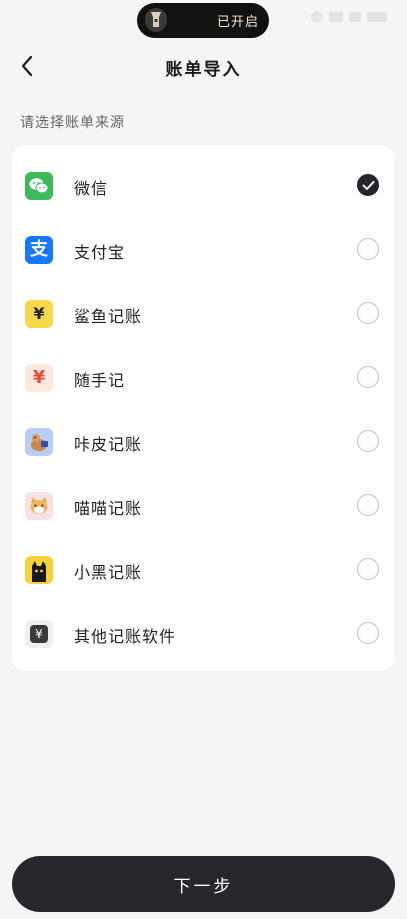  Describe the element at coordinates (39, 634) in the screenshot. I see `other-ledger-icon: ¥` at that location.